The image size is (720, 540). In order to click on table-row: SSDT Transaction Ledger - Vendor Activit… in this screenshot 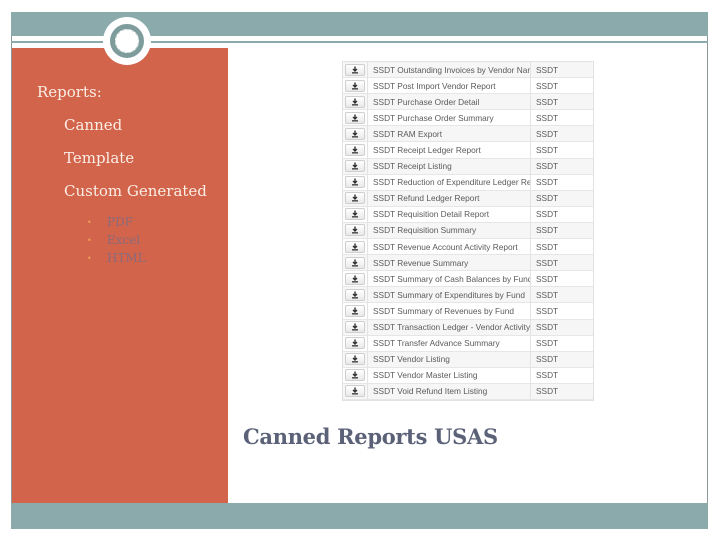, I will do `click(468, 327)`.